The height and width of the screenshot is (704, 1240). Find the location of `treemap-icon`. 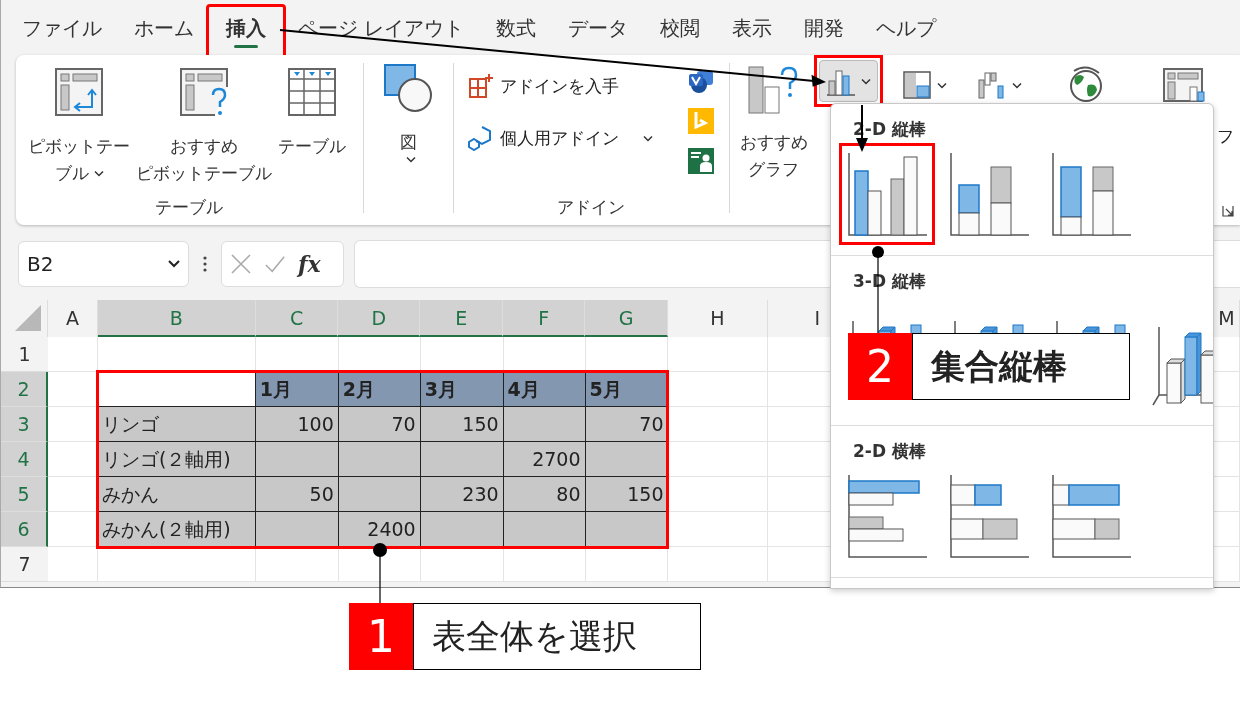

treemap-icon is located at coordinates (917, 85).